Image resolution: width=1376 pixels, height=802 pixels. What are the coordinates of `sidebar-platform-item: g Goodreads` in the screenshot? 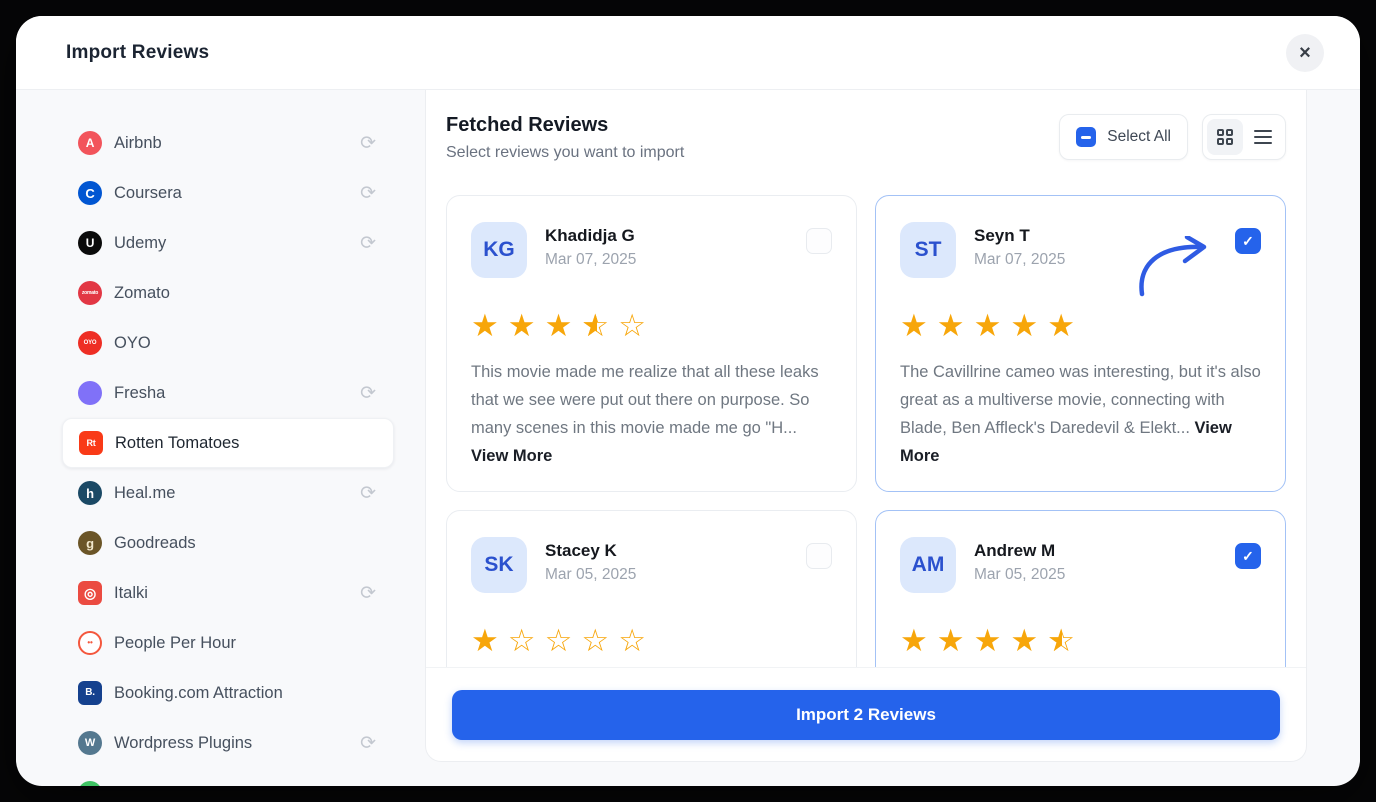 It's located at (228, 543).